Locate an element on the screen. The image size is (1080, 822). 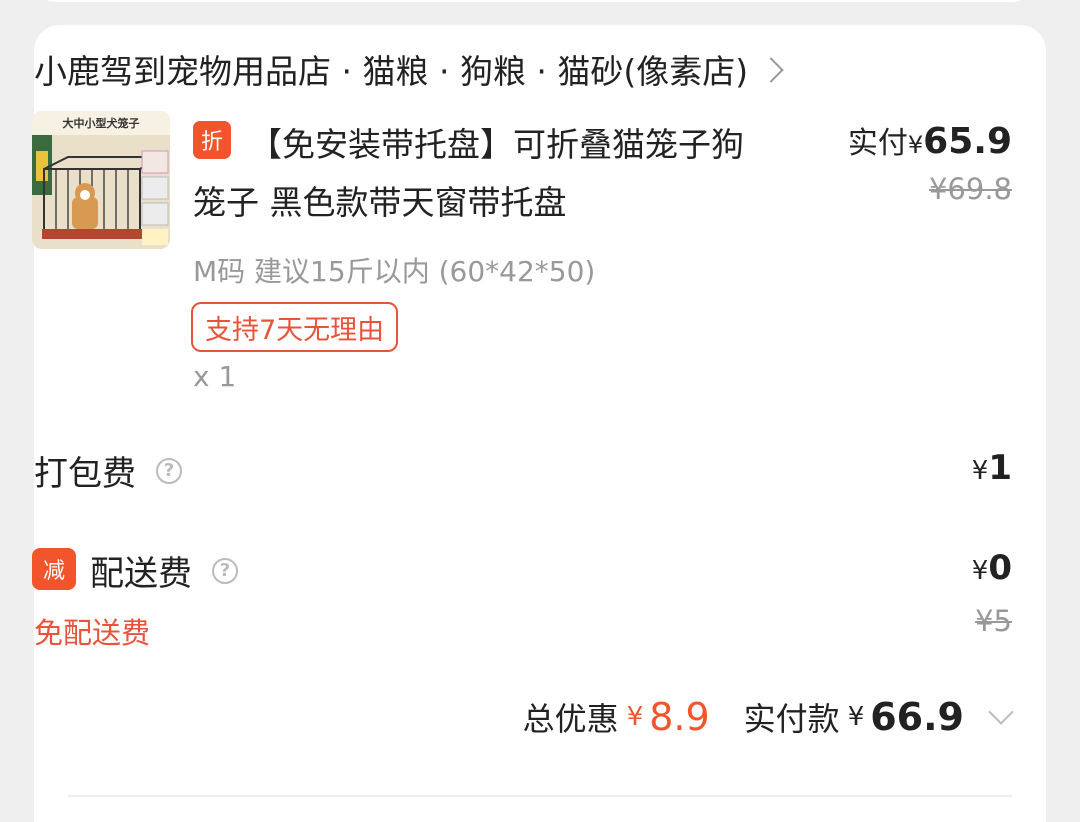
dog-cage-image: 大中小型犬笼子 is located at coordinates (101, 180).